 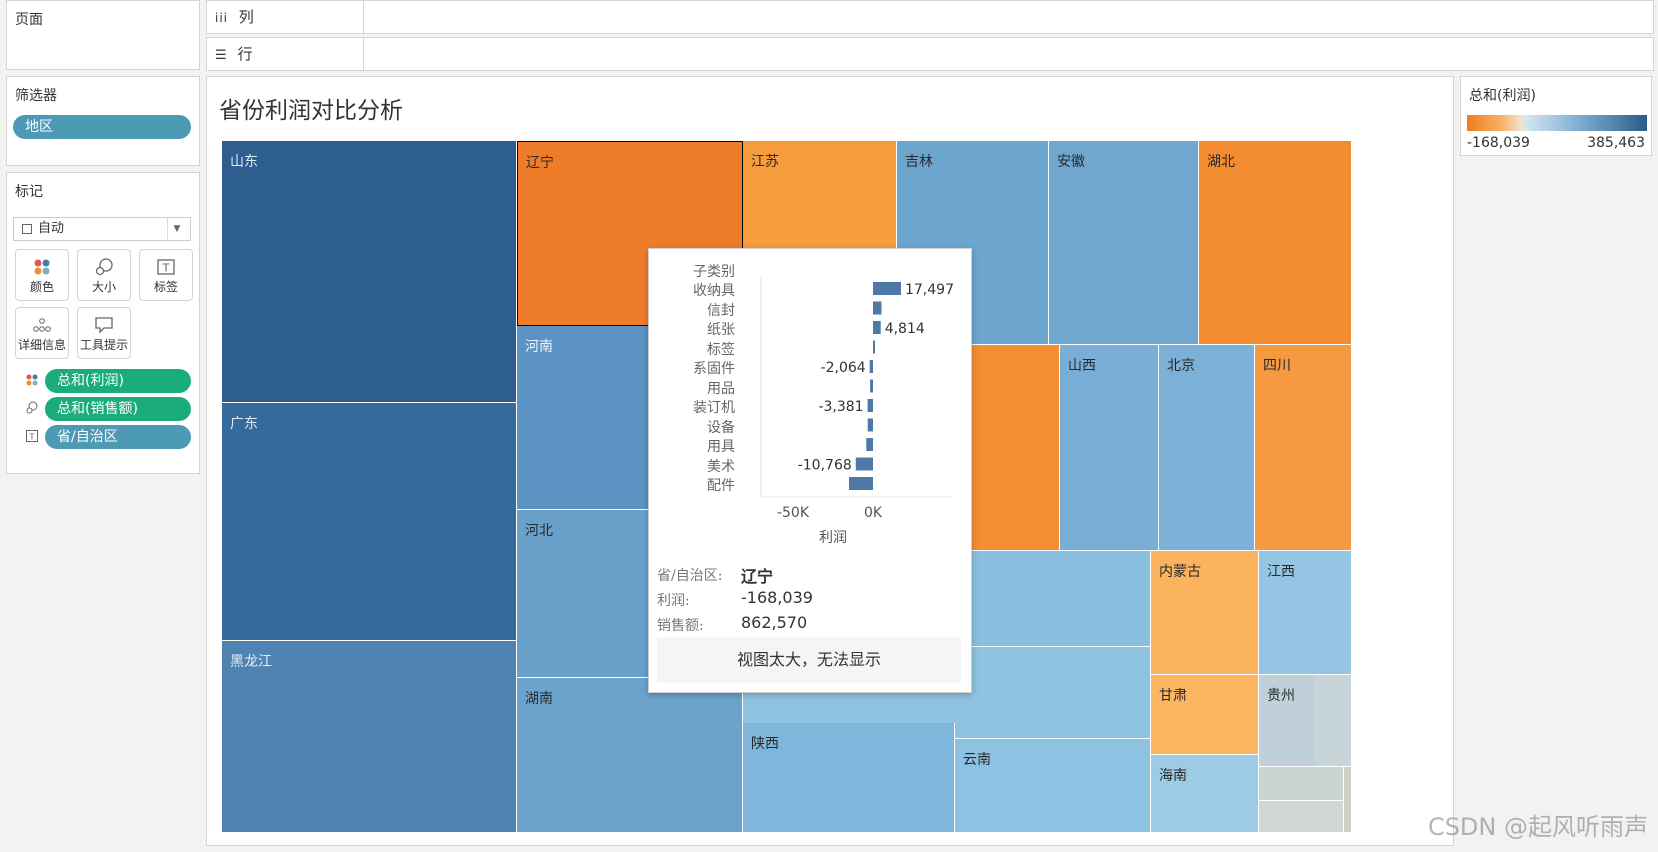 What do you see at coordinates (765, 162) in the screenshot?
I see `tile-label: 江苏` at bounding box center [765, 162].